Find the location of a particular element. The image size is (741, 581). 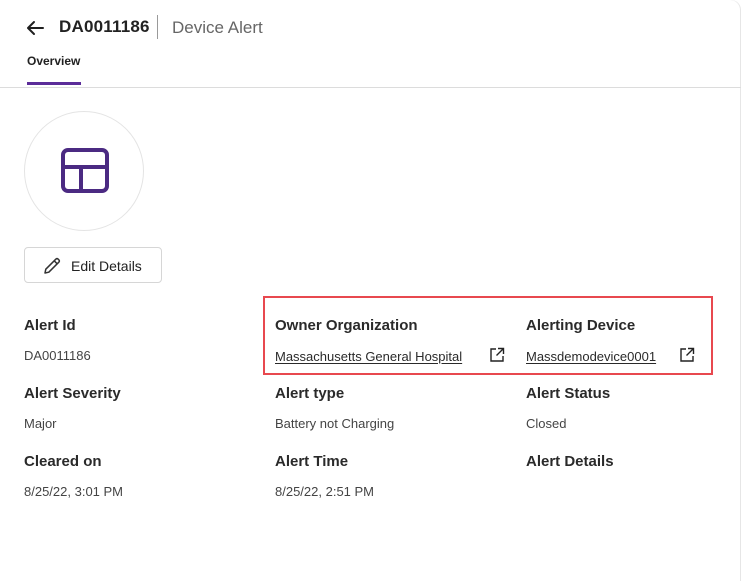

owner-organization-label: Owner Organization is located at coordinates (346, 325).